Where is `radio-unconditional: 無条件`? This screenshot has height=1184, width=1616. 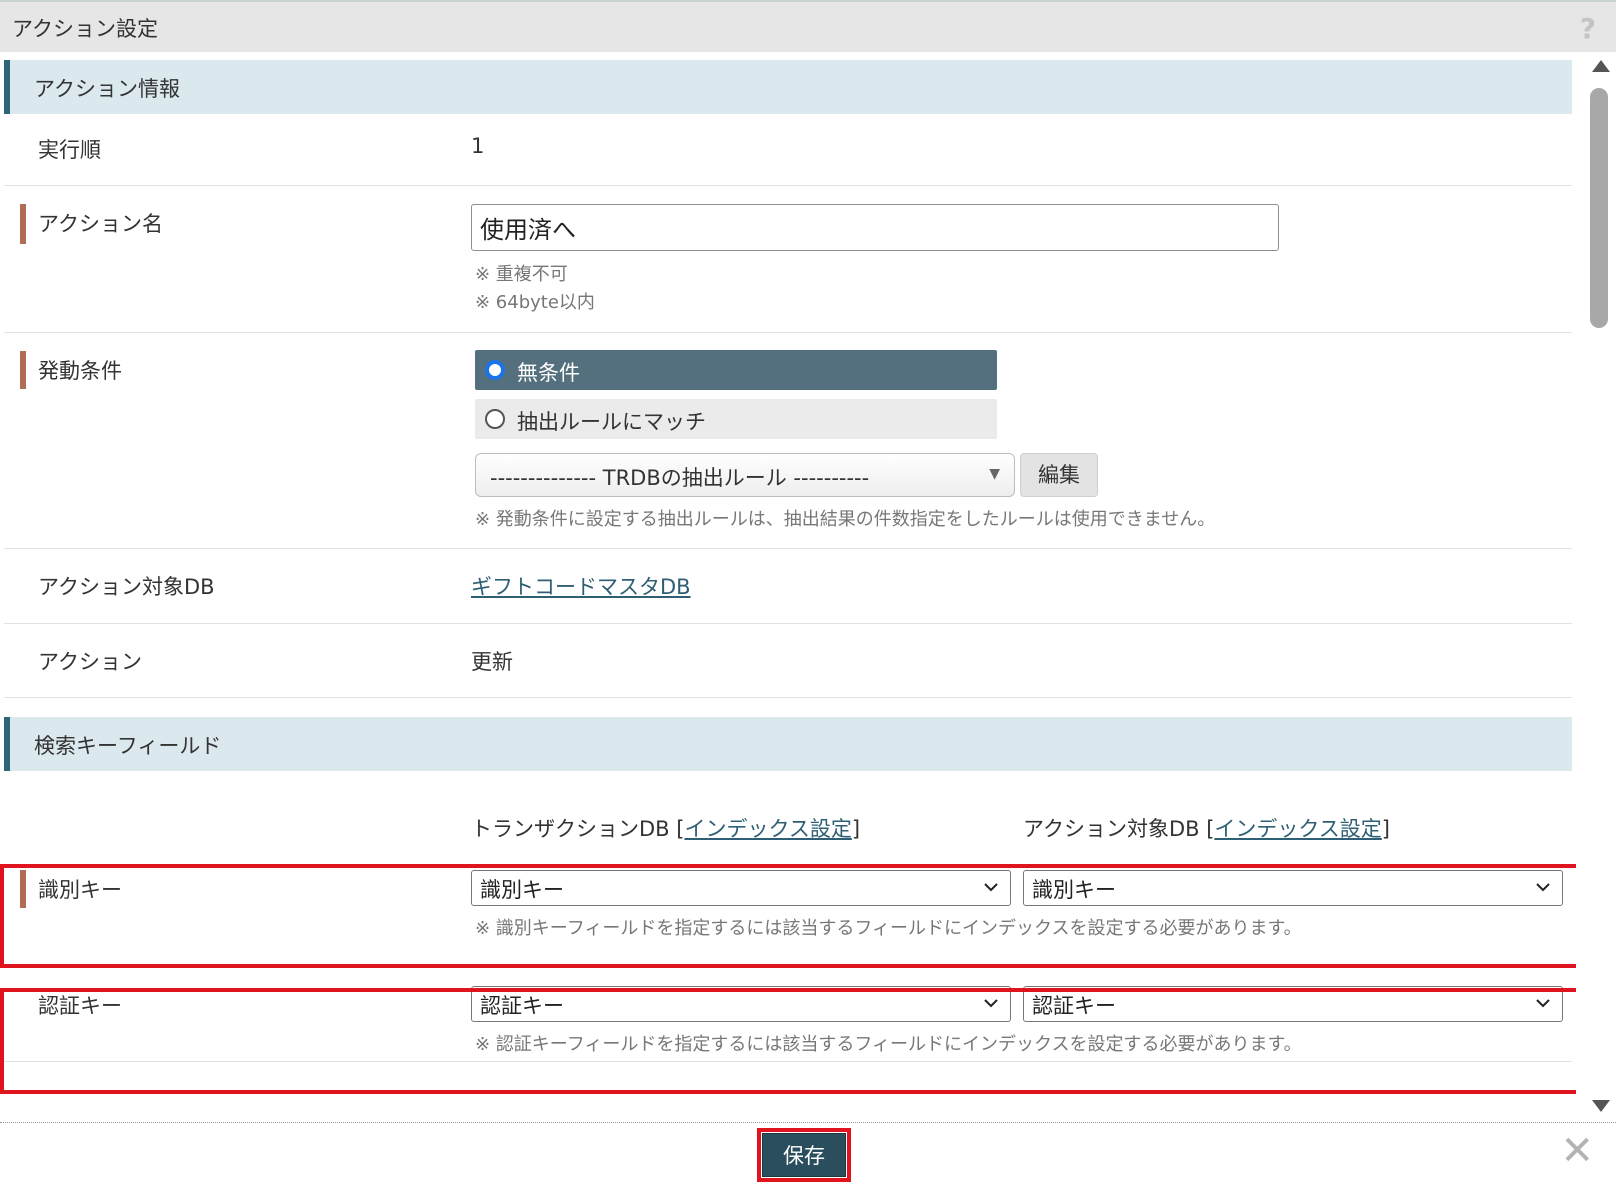 radio-unconditional: 無条件 is located at coordinates (736, 370).